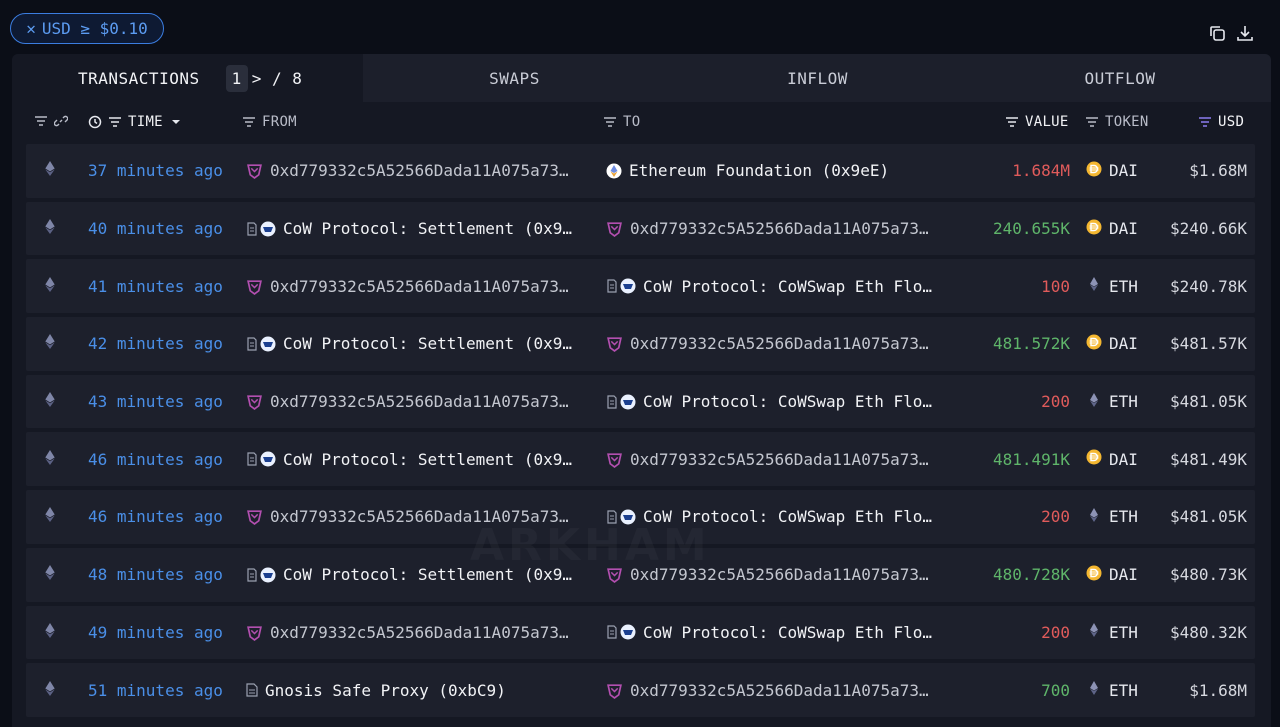 Image resolution: width=1280 pixels, height=727 pixels. Describe the element at coordinates (155, 229) in the screenshot. I see `time-link: 40 minutes ago` at that location.